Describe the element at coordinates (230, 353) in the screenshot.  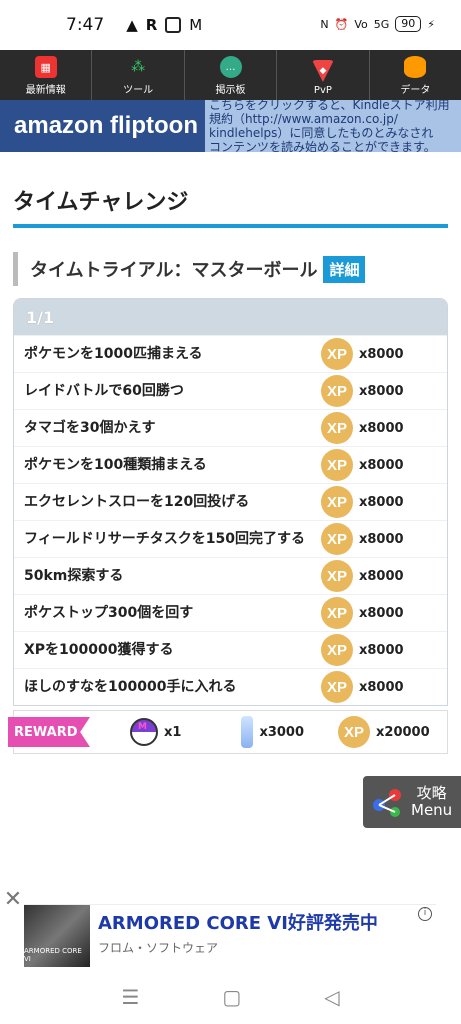
I see `task-row: ポケモンを1000匹捕まえる XP x8000` at that location.